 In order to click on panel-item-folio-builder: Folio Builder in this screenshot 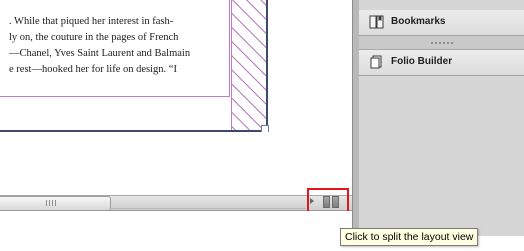, I will do `click(441, 63)`.